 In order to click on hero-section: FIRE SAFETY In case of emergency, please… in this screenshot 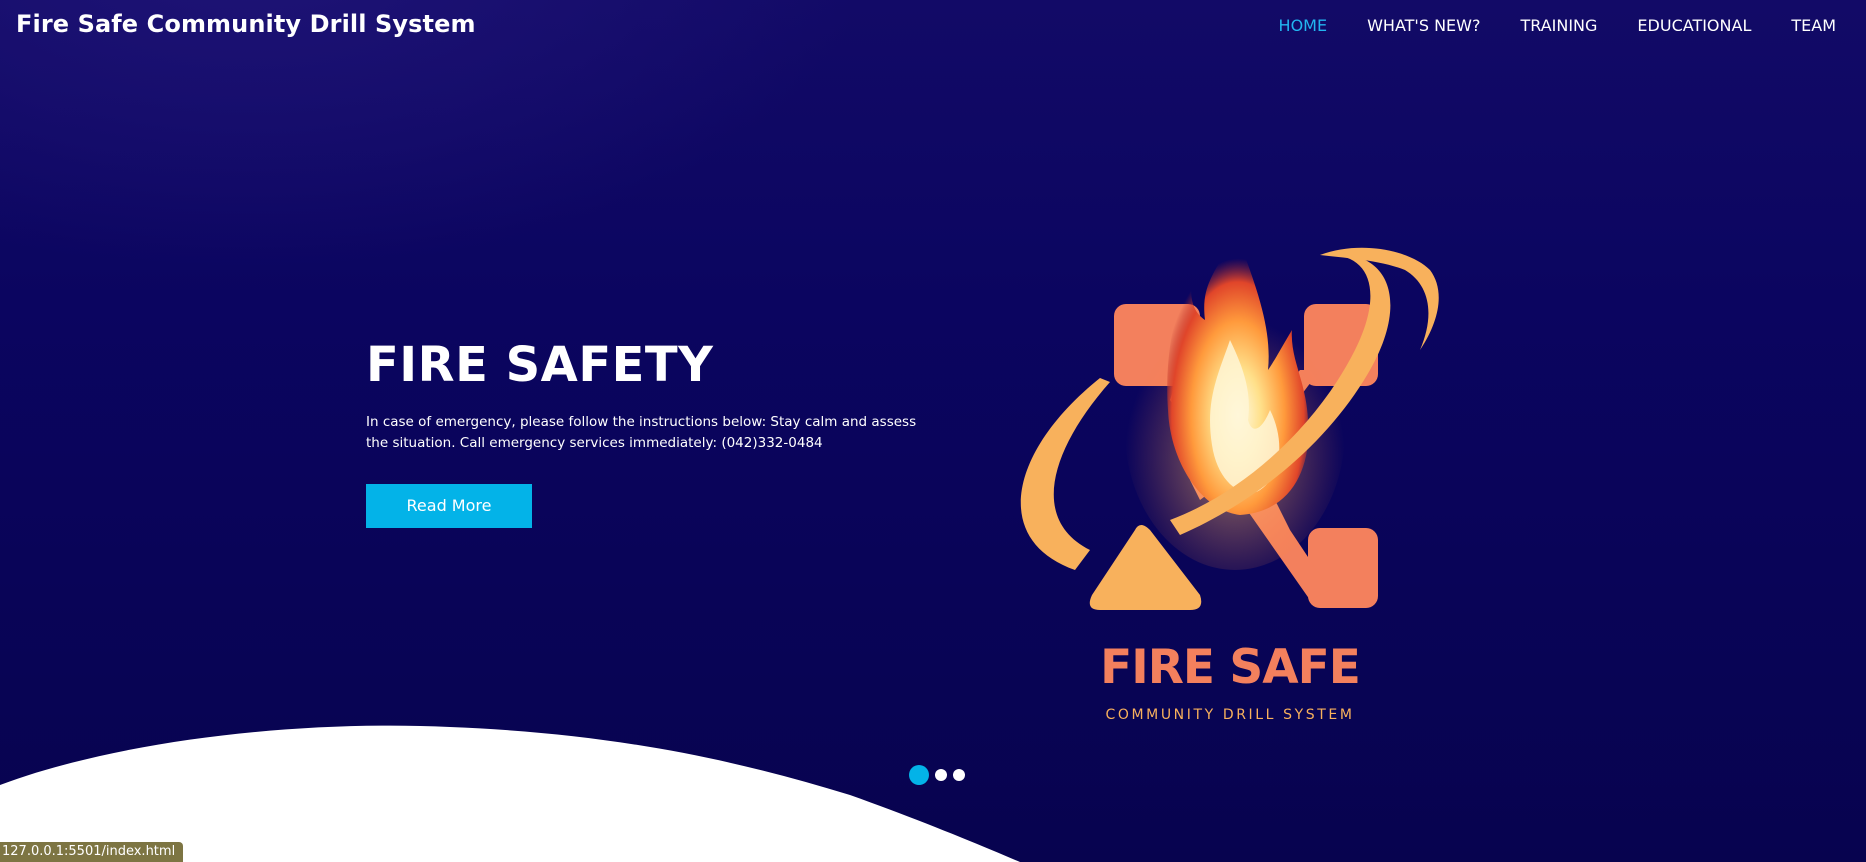, I will do `click(656, 432)`.